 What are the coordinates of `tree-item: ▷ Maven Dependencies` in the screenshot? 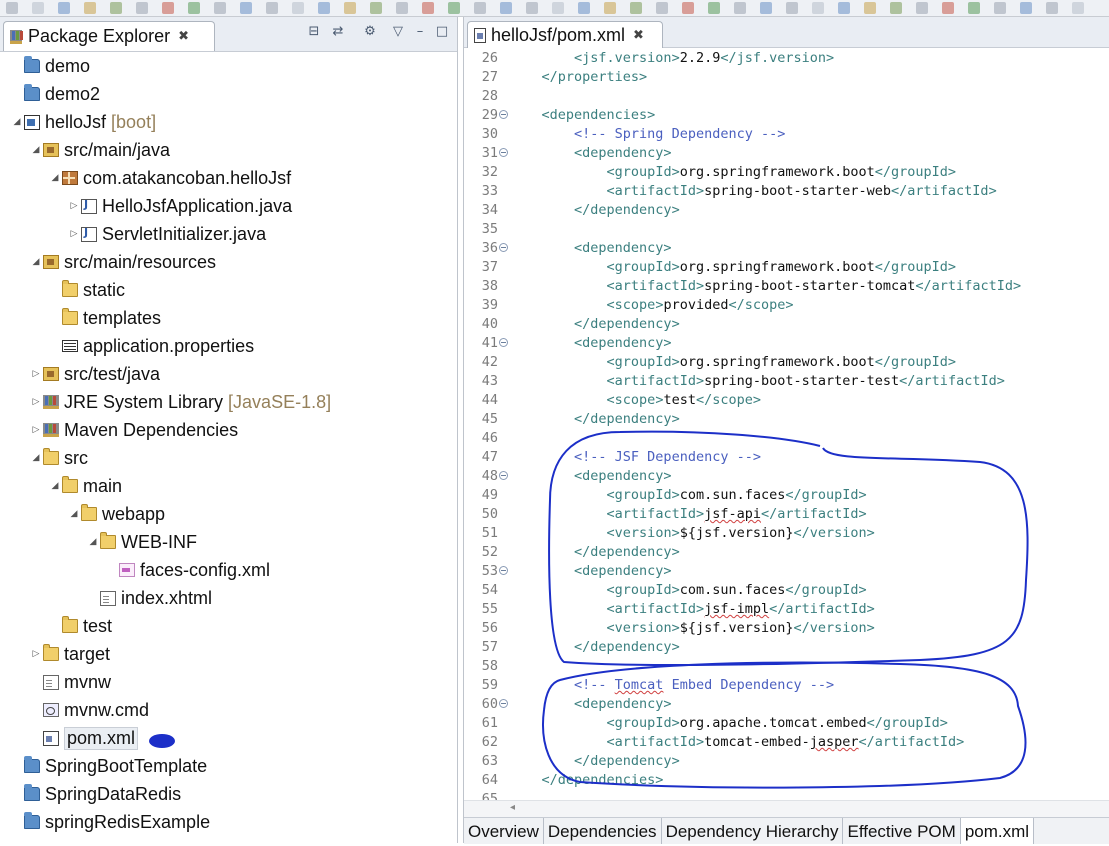 It's located at (228, 430).